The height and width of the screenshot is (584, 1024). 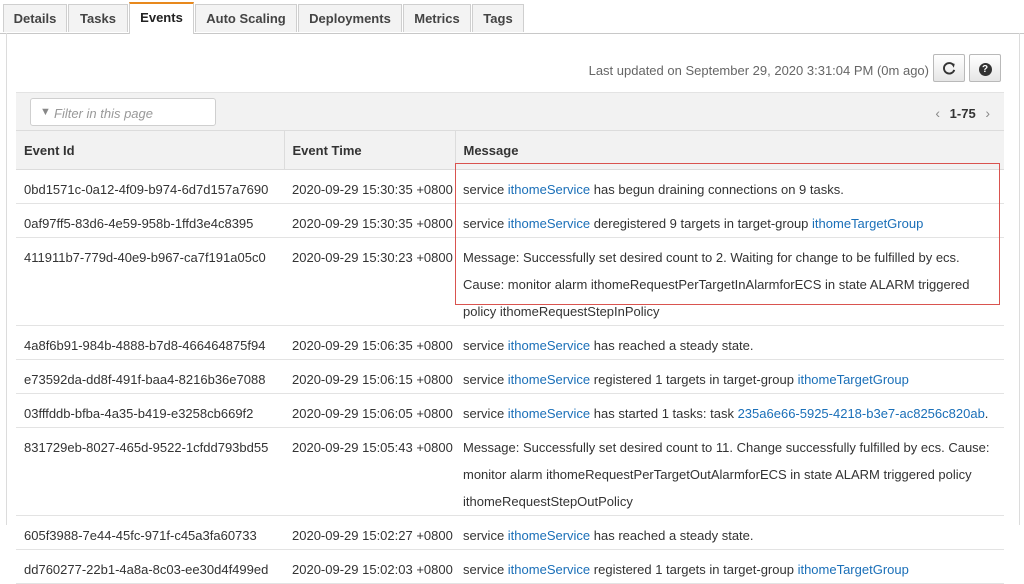 What do you see at coordinates (246, 18) in the screenshot?
I see `tab-auto-scaling: Auto Scaling` at bounding box center [246, 18].